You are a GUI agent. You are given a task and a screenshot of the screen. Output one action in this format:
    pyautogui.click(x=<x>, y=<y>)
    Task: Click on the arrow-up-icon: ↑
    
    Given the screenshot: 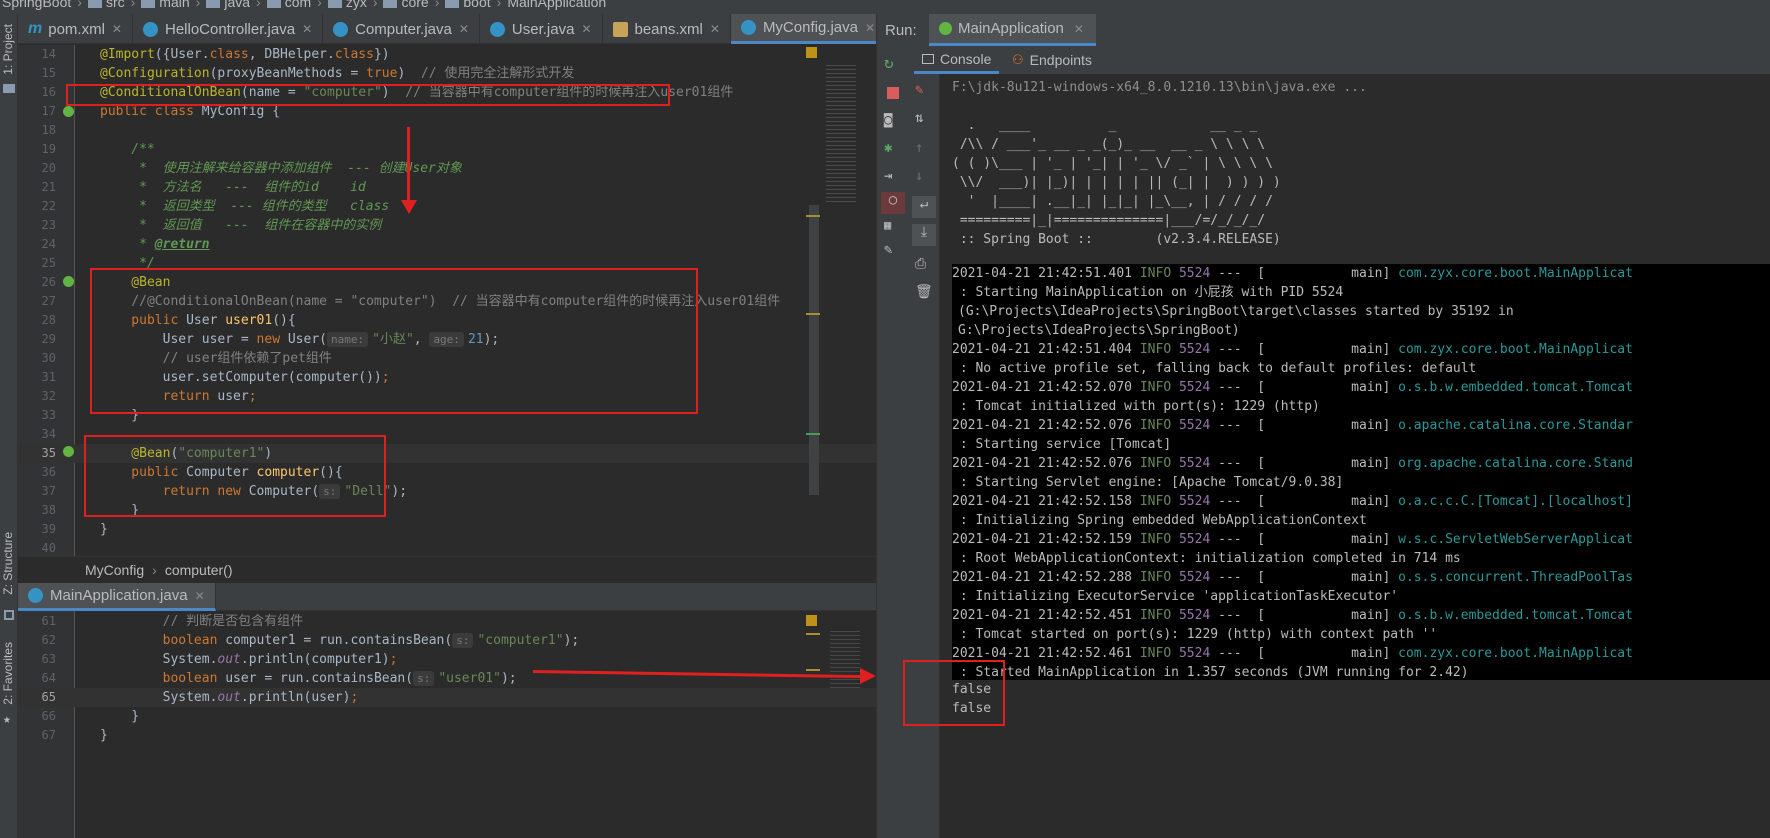 What is the action you would take?
    pyautogui.click(x=924, y=149)
    